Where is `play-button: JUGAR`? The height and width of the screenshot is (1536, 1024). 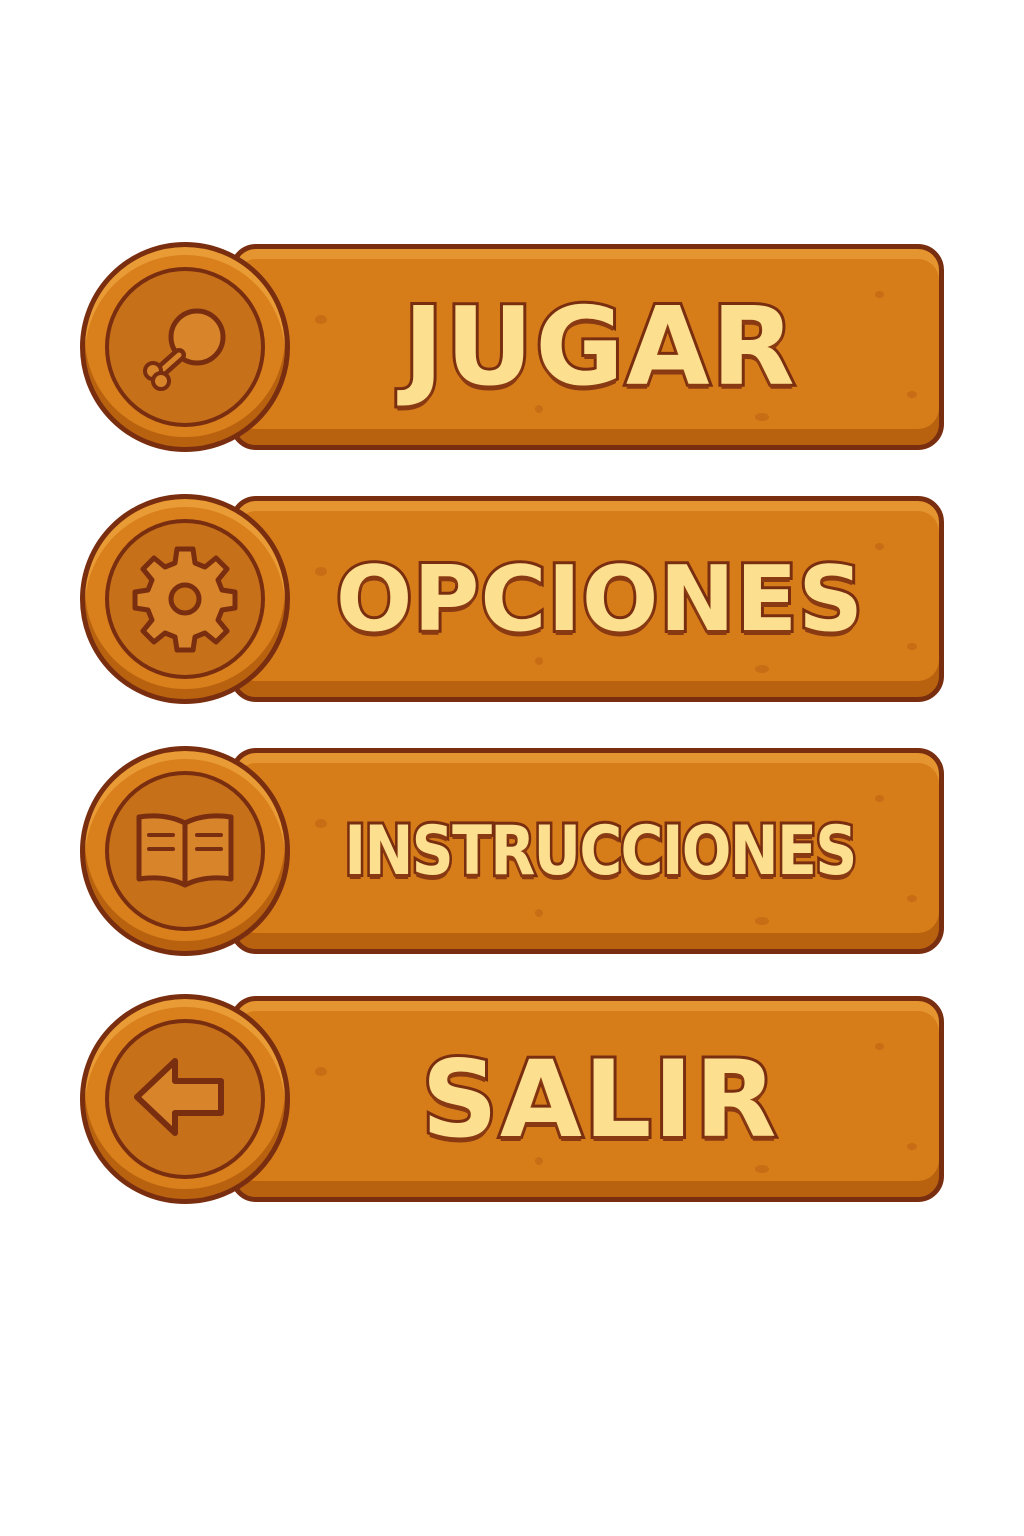 play-button: JUGAR is located at coordinates (514, 349).